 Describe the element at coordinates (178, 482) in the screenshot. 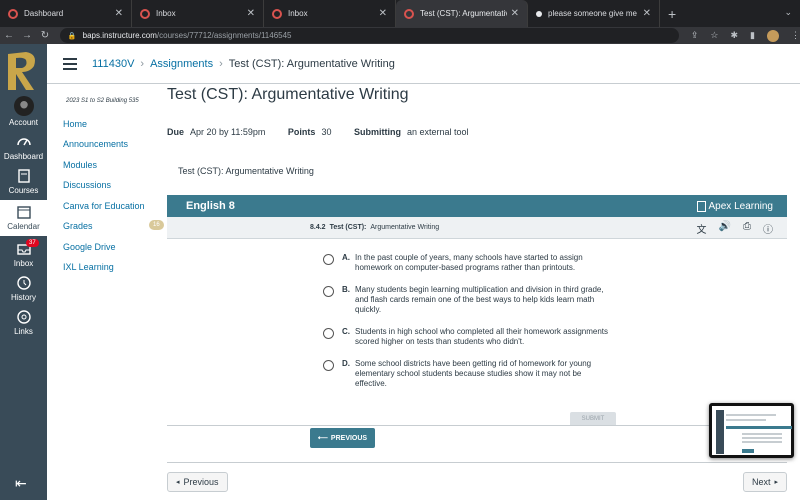

I see `caret-left-icon: ◂` at that location.